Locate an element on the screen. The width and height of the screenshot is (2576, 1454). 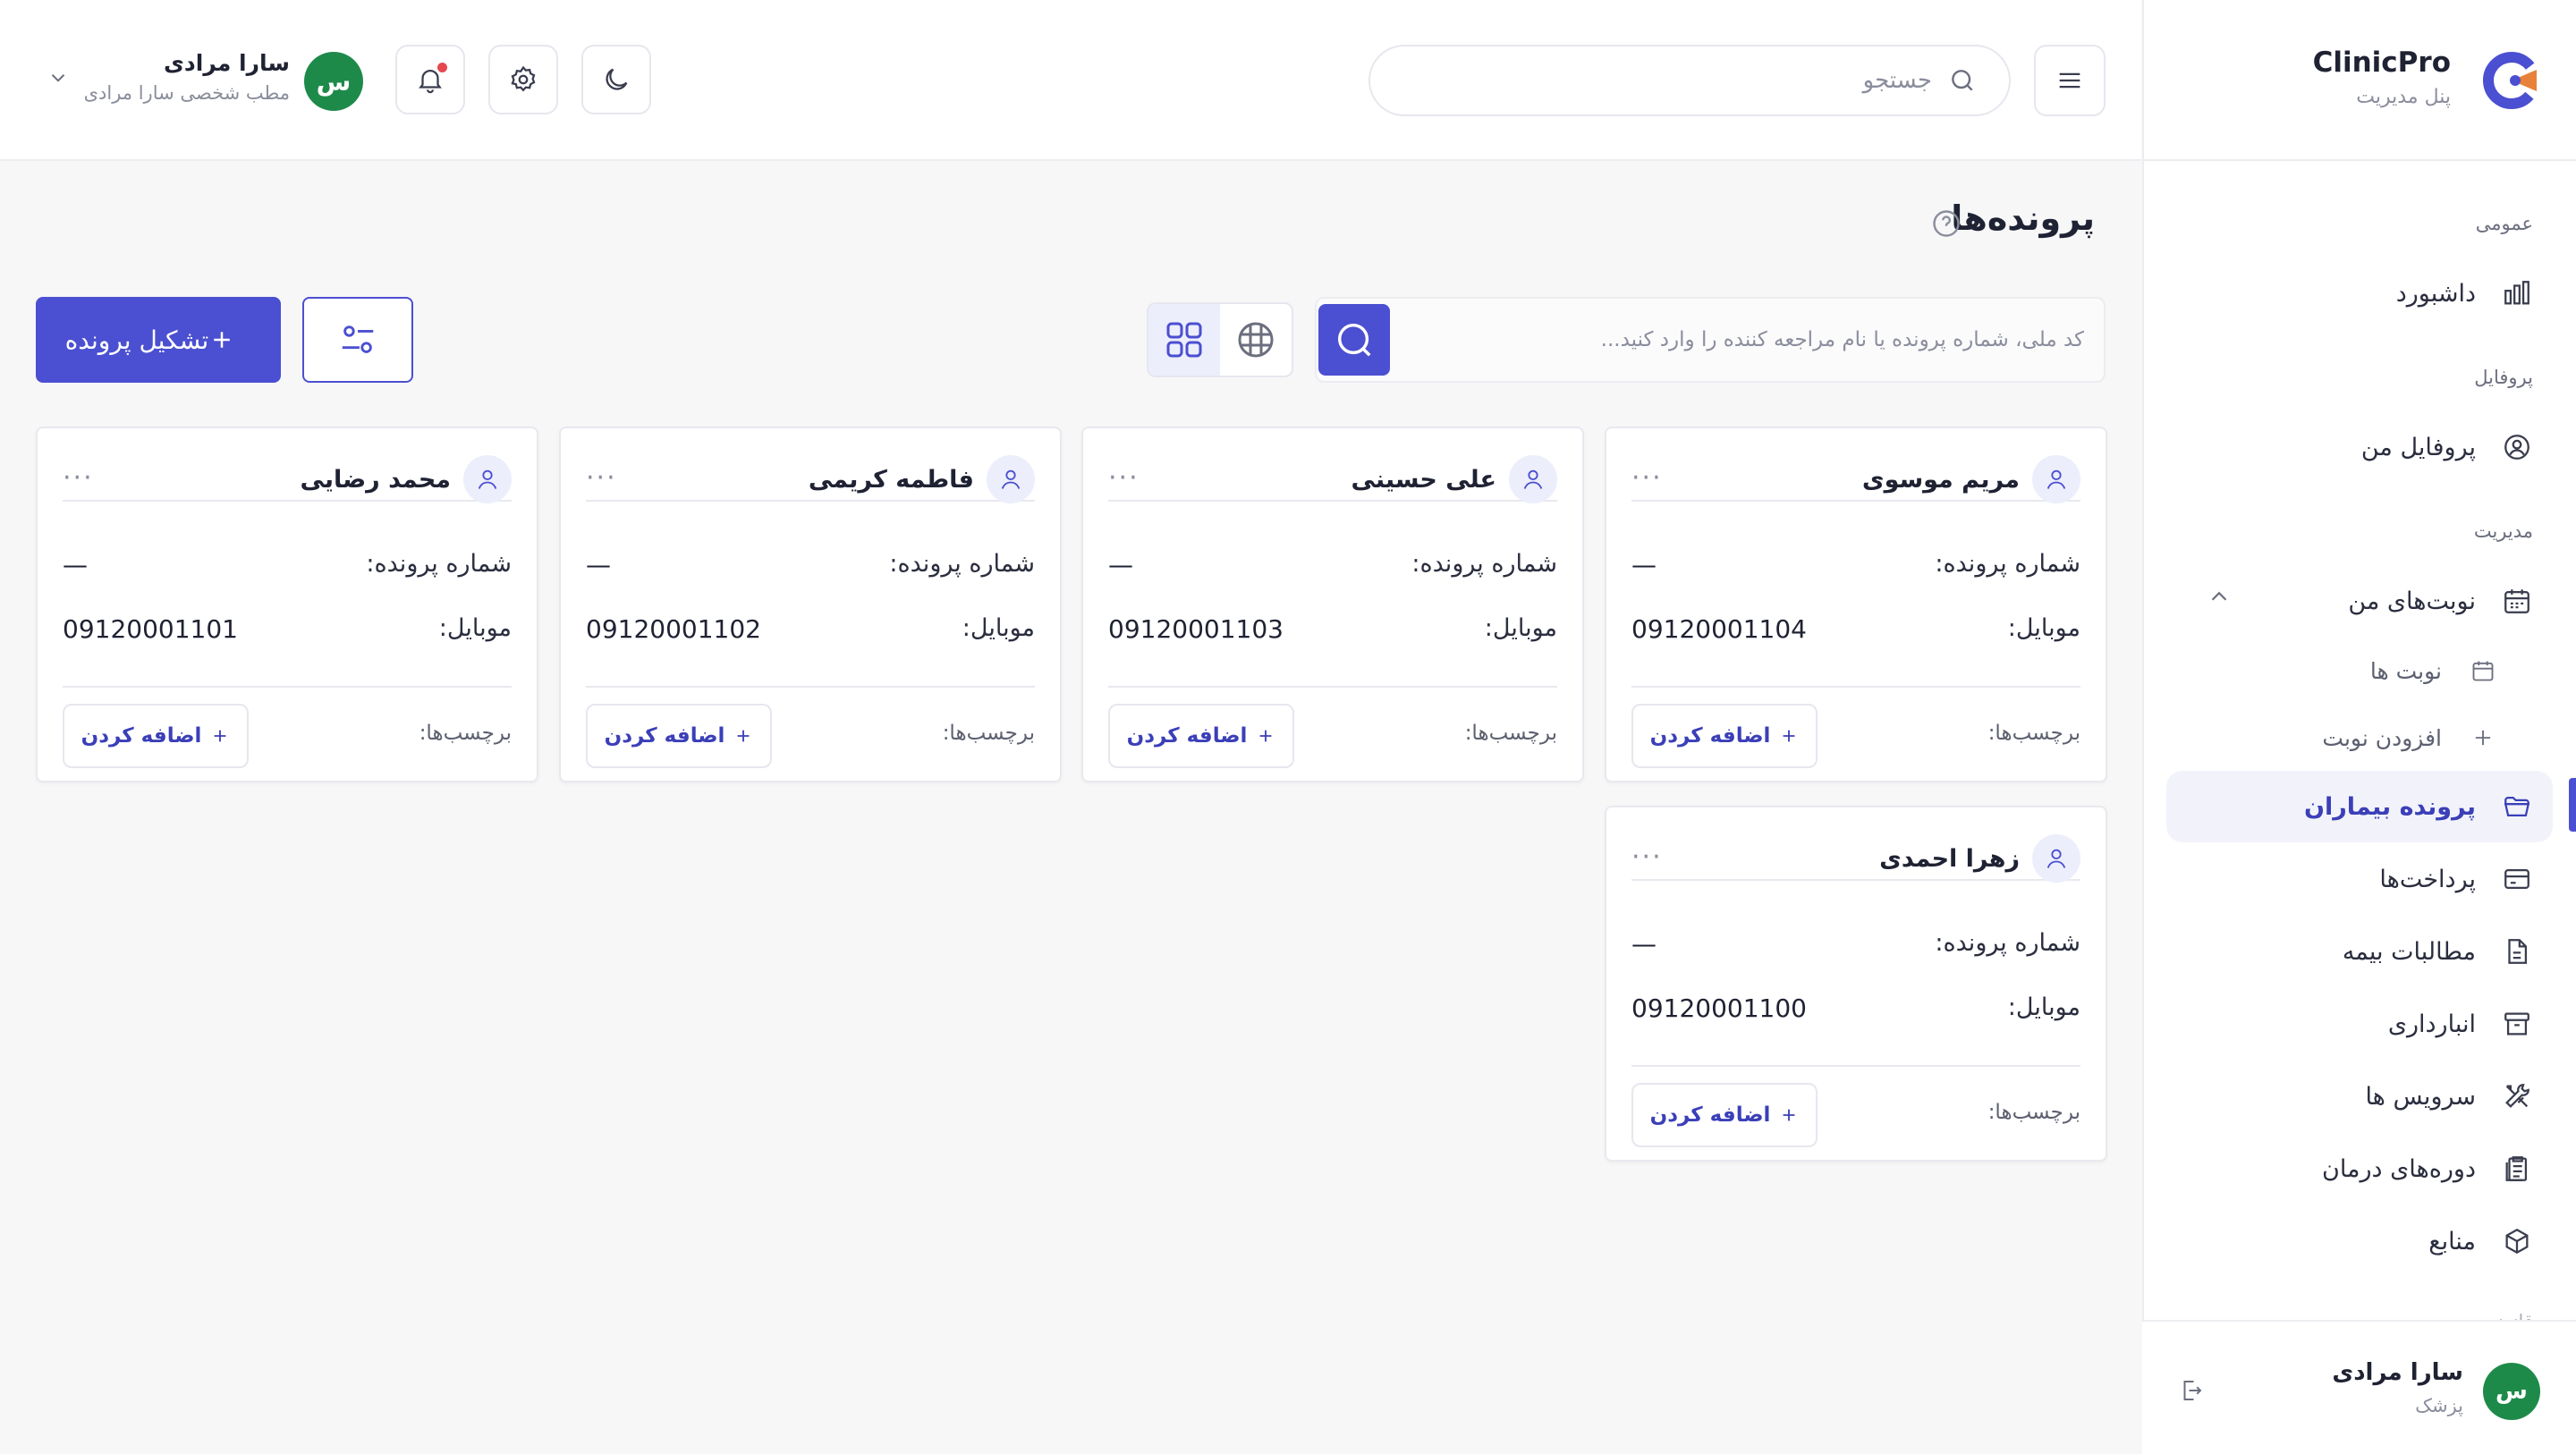
create-file-label: تشکیل پرونده is located at coordinates (136, 340).